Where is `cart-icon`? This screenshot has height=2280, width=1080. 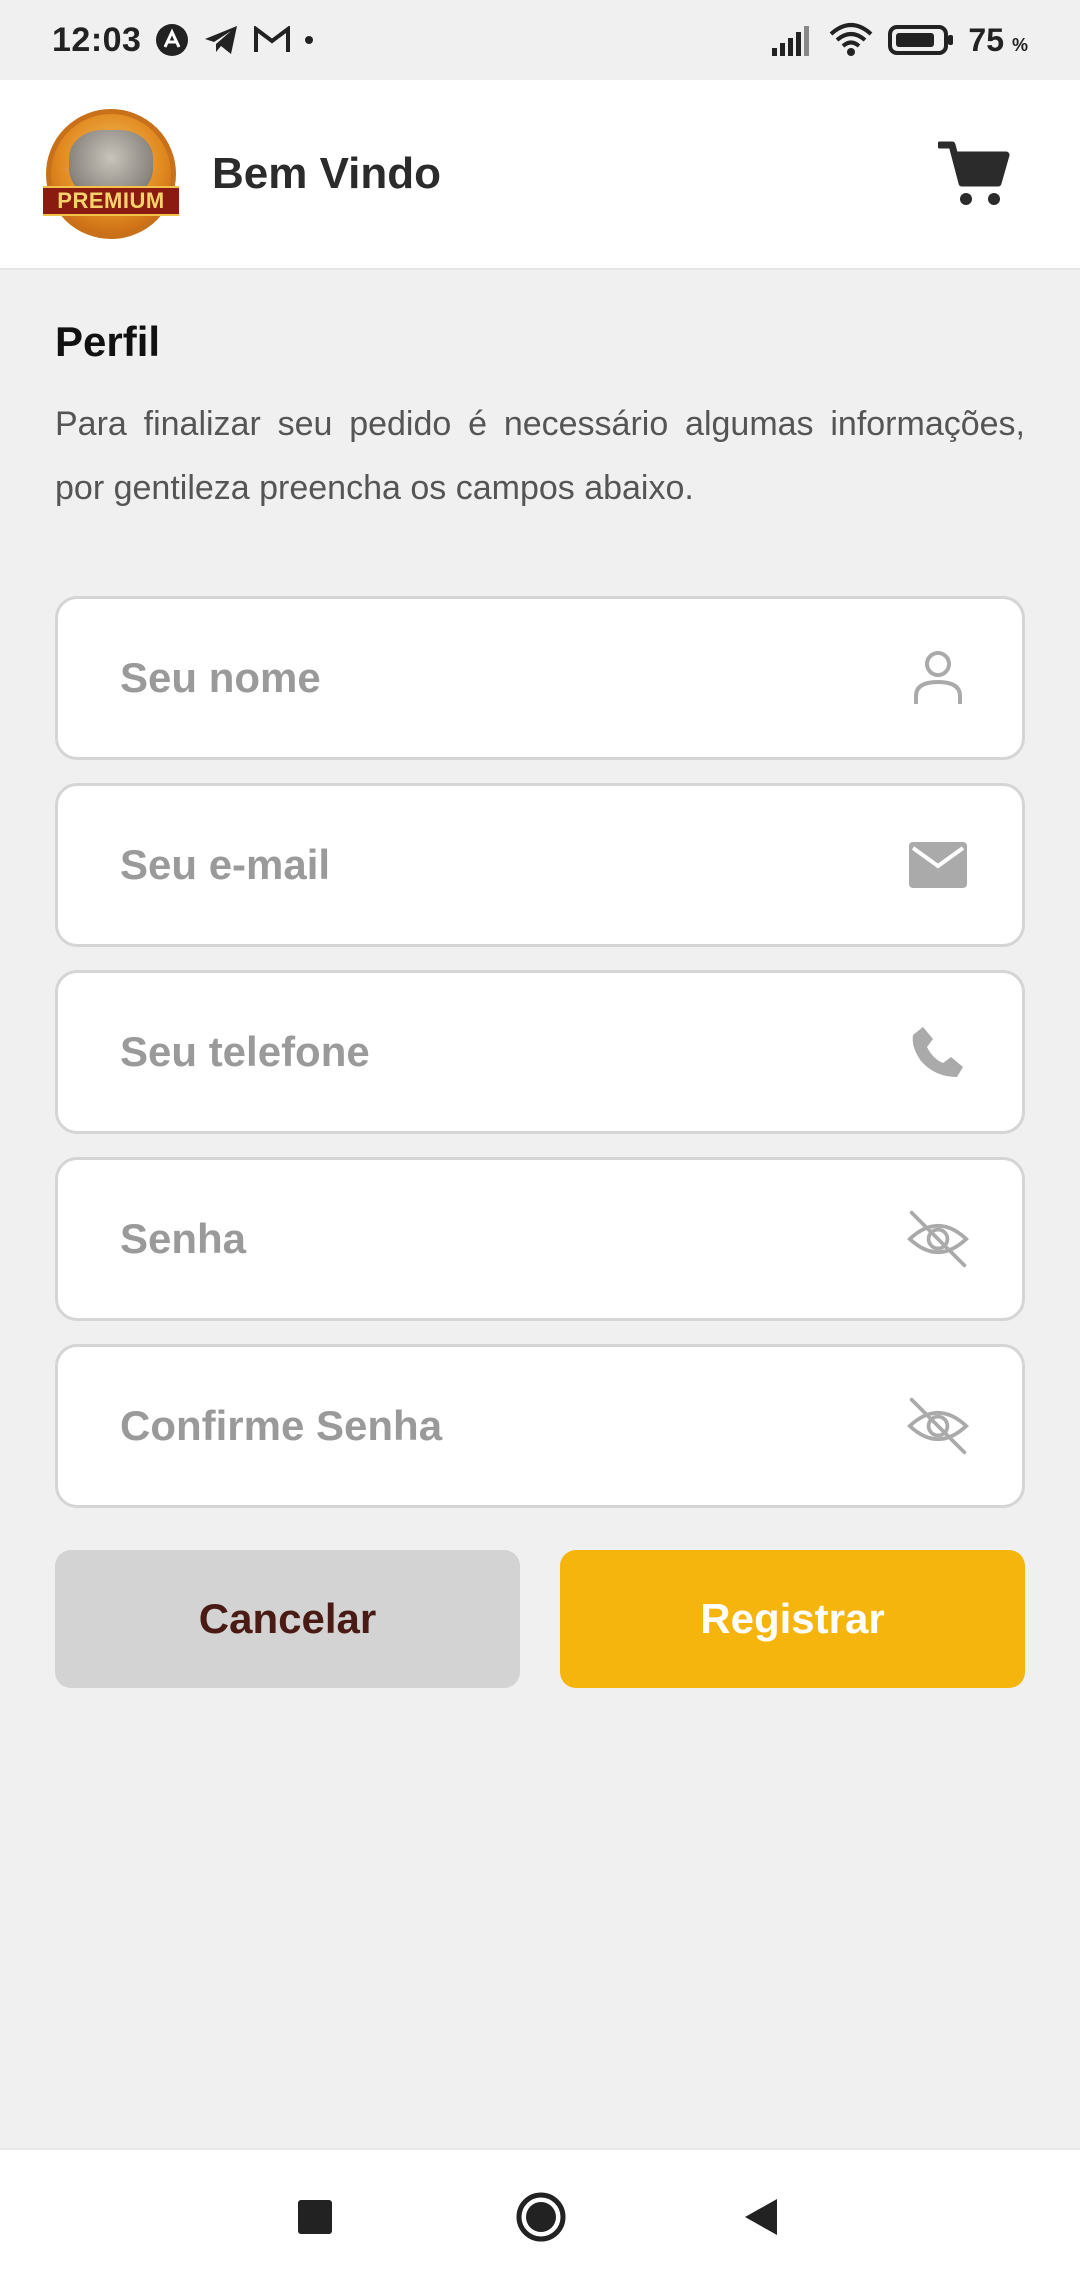
cart-icon is located at coordinates (974, 173).